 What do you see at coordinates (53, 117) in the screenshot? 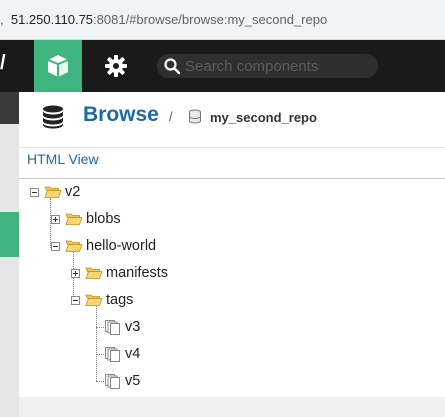
I see `database-icon` at bounding box center [53, 117].